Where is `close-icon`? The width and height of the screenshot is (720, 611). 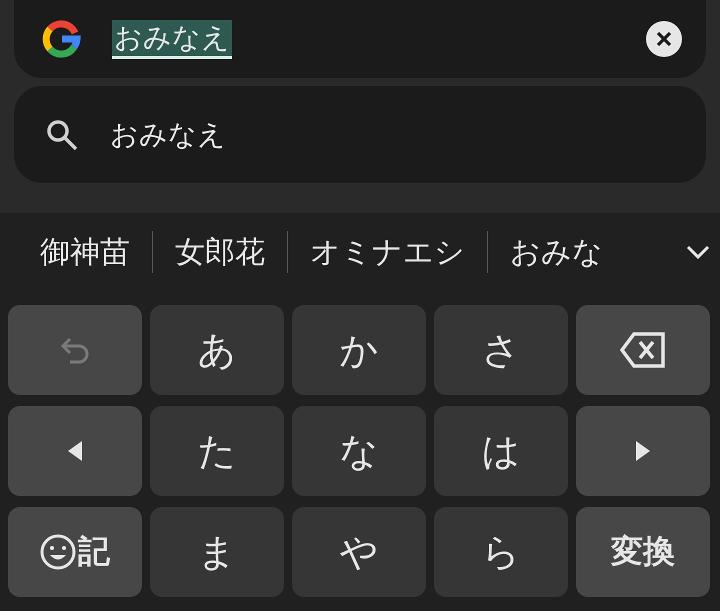 close-icon is located at coordinates (664, 39).